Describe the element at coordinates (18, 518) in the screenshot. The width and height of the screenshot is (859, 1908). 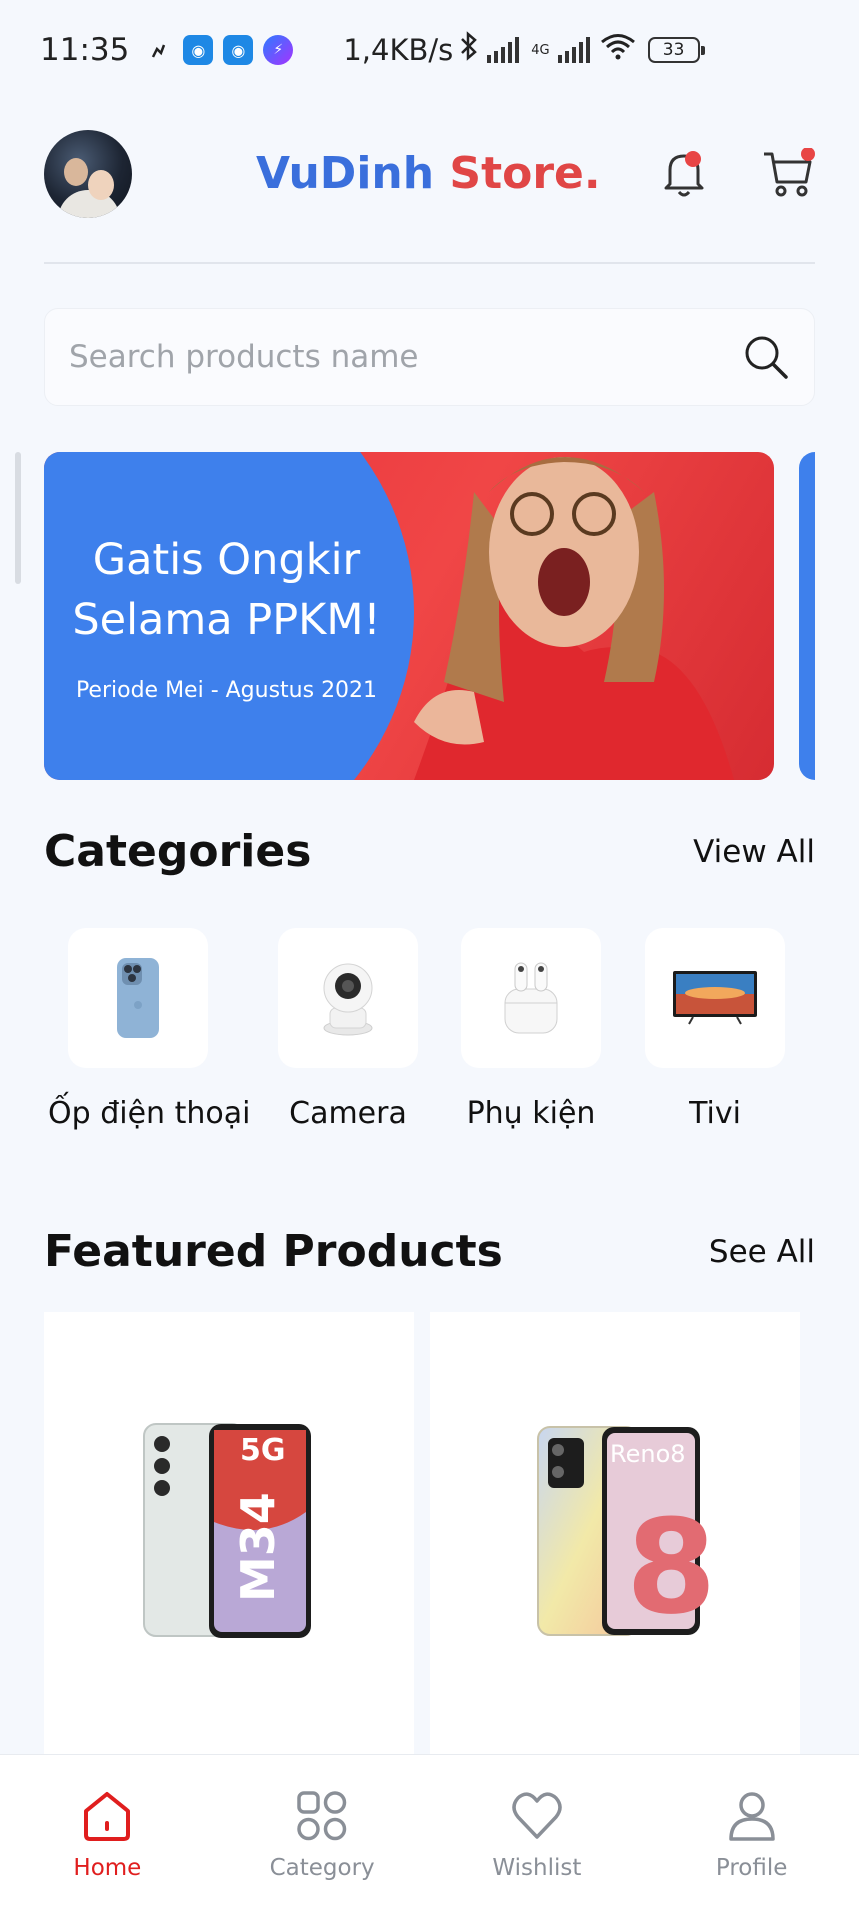
I see `scroll-indicator` at that location.